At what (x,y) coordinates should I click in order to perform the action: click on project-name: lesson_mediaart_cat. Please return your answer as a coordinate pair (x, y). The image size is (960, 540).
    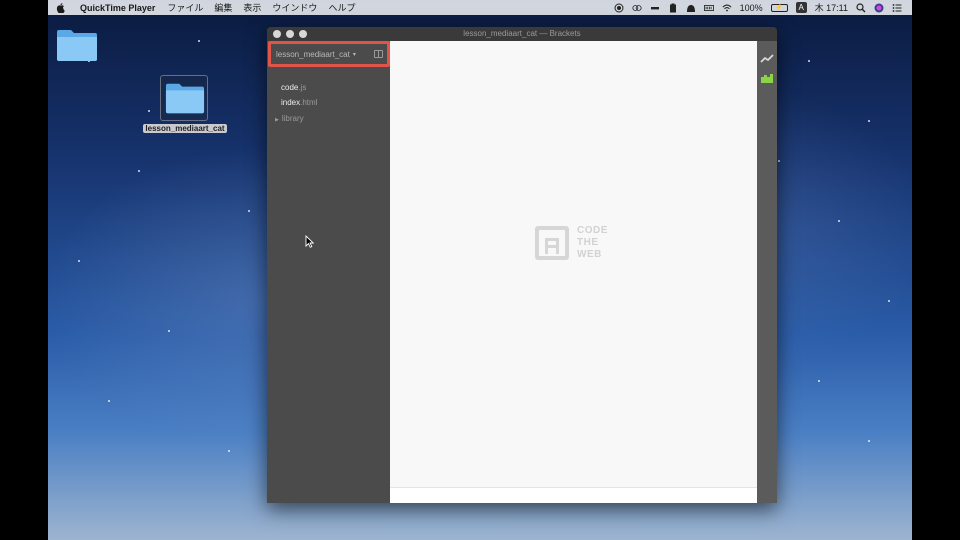
    Looking at the image, I should click on (313, 54).